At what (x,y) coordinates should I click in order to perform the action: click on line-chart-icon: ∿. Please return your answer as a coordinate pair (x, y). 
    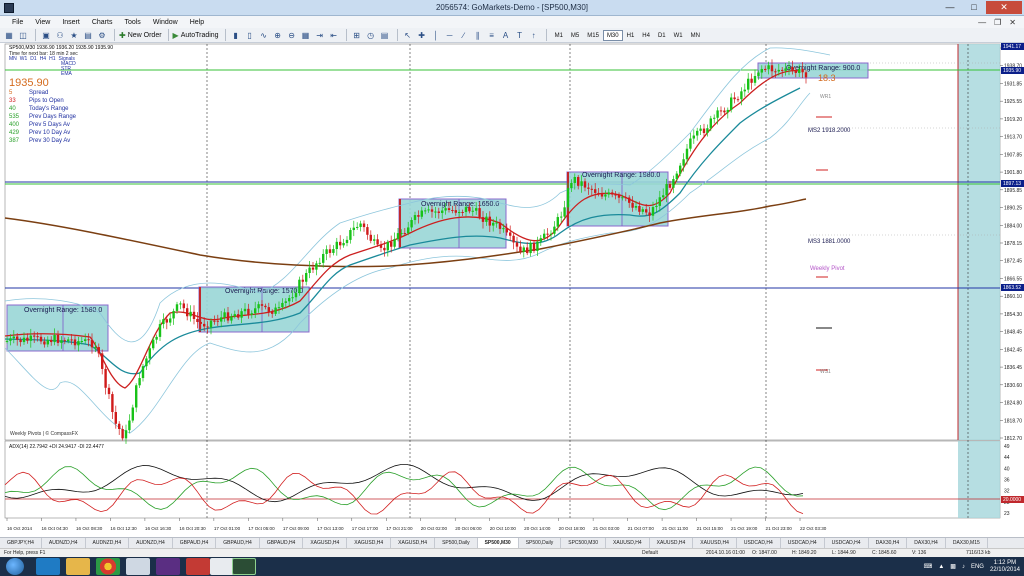
    Looking at the image, I should click on (264, 35).